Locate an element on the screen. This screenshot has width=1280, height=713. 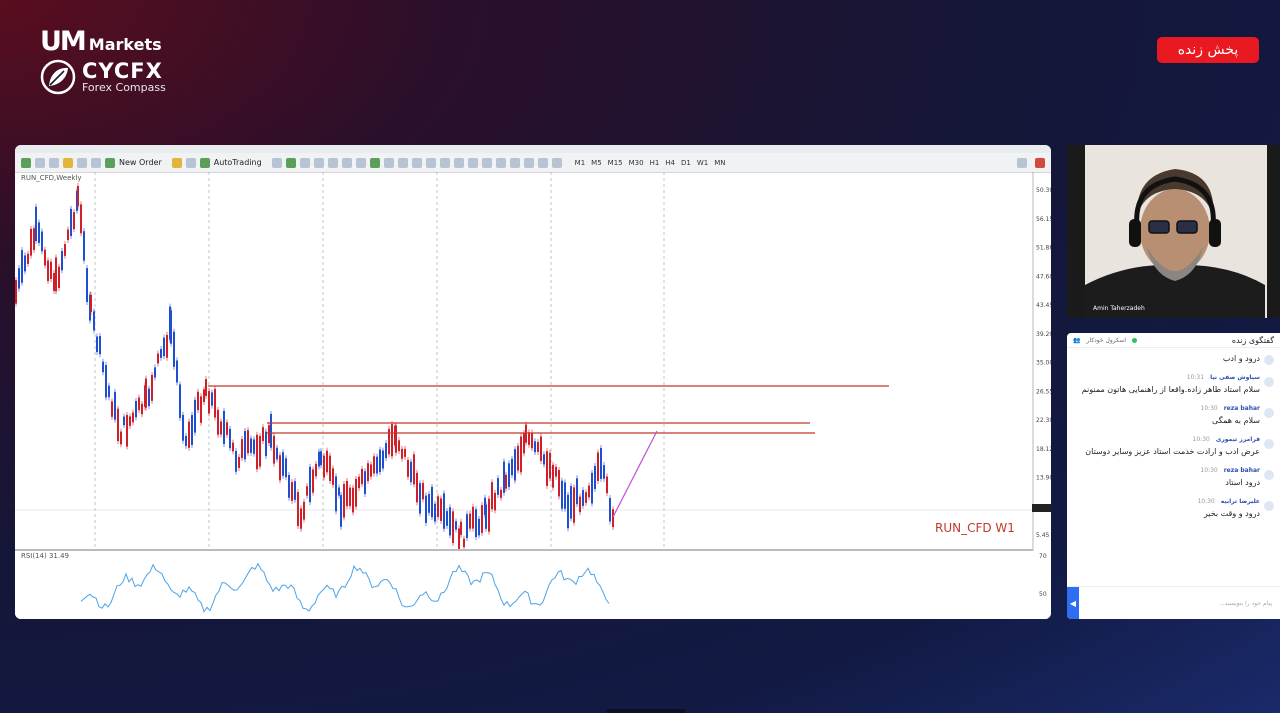
line-chart-icon is located at coordinates (304, 162).